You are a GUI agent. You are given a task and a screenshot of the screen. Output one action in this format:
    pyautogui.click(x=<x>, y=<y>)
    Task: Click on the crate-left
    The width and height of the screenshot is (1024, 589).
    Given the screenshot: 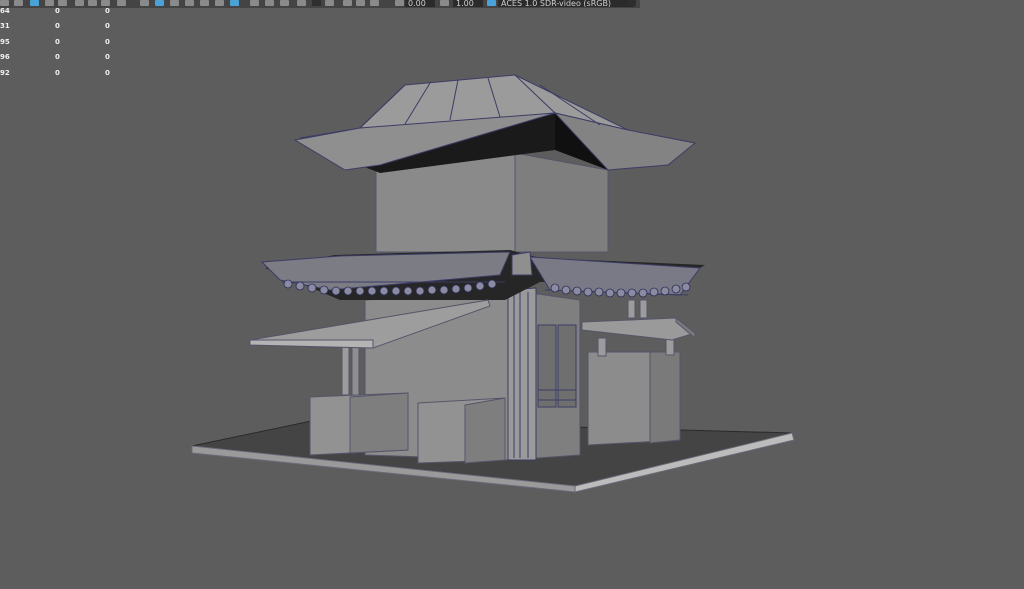 What is the action you would take?
    pyautogui.click(x=359, y=424)
    